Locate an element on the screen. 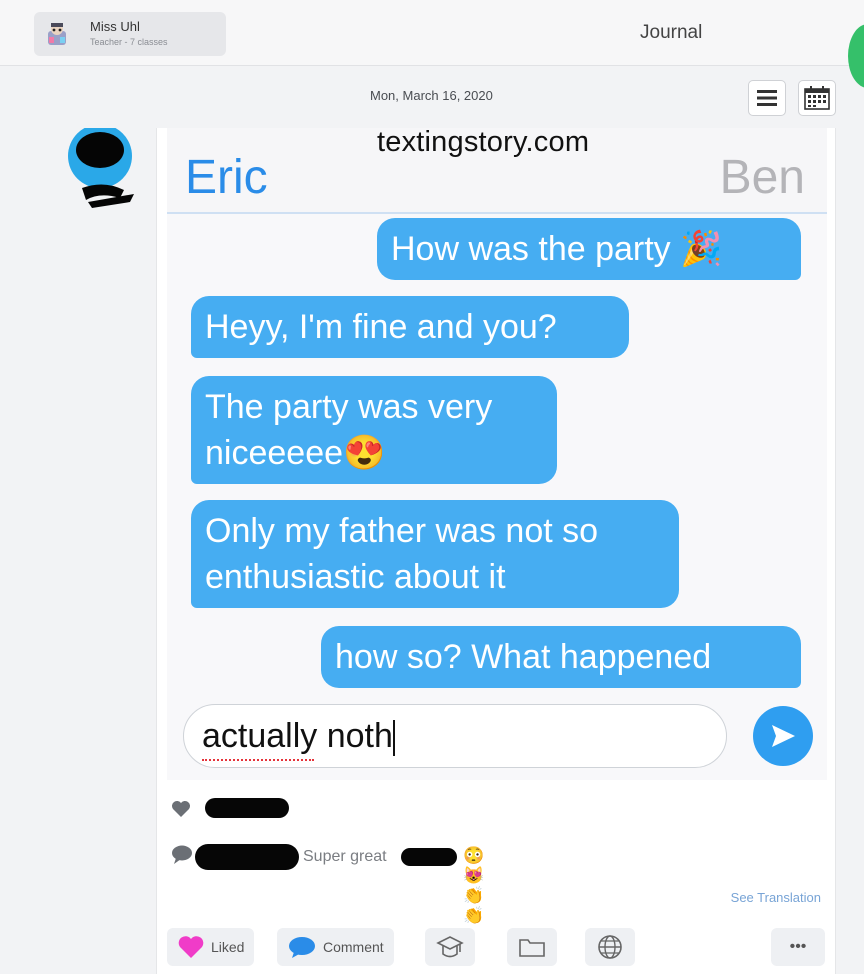  calendar-view-button is located at coordinates (817, 98).